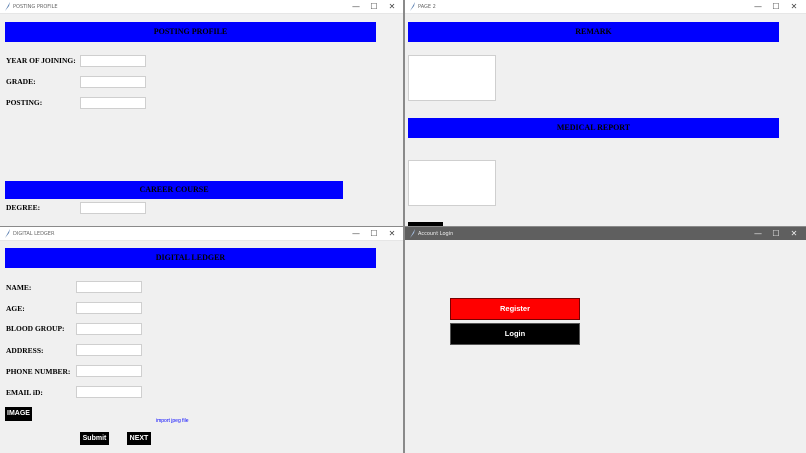 This screenshot has width=806, height=453. I want to click on name-input, so click(109, 287).